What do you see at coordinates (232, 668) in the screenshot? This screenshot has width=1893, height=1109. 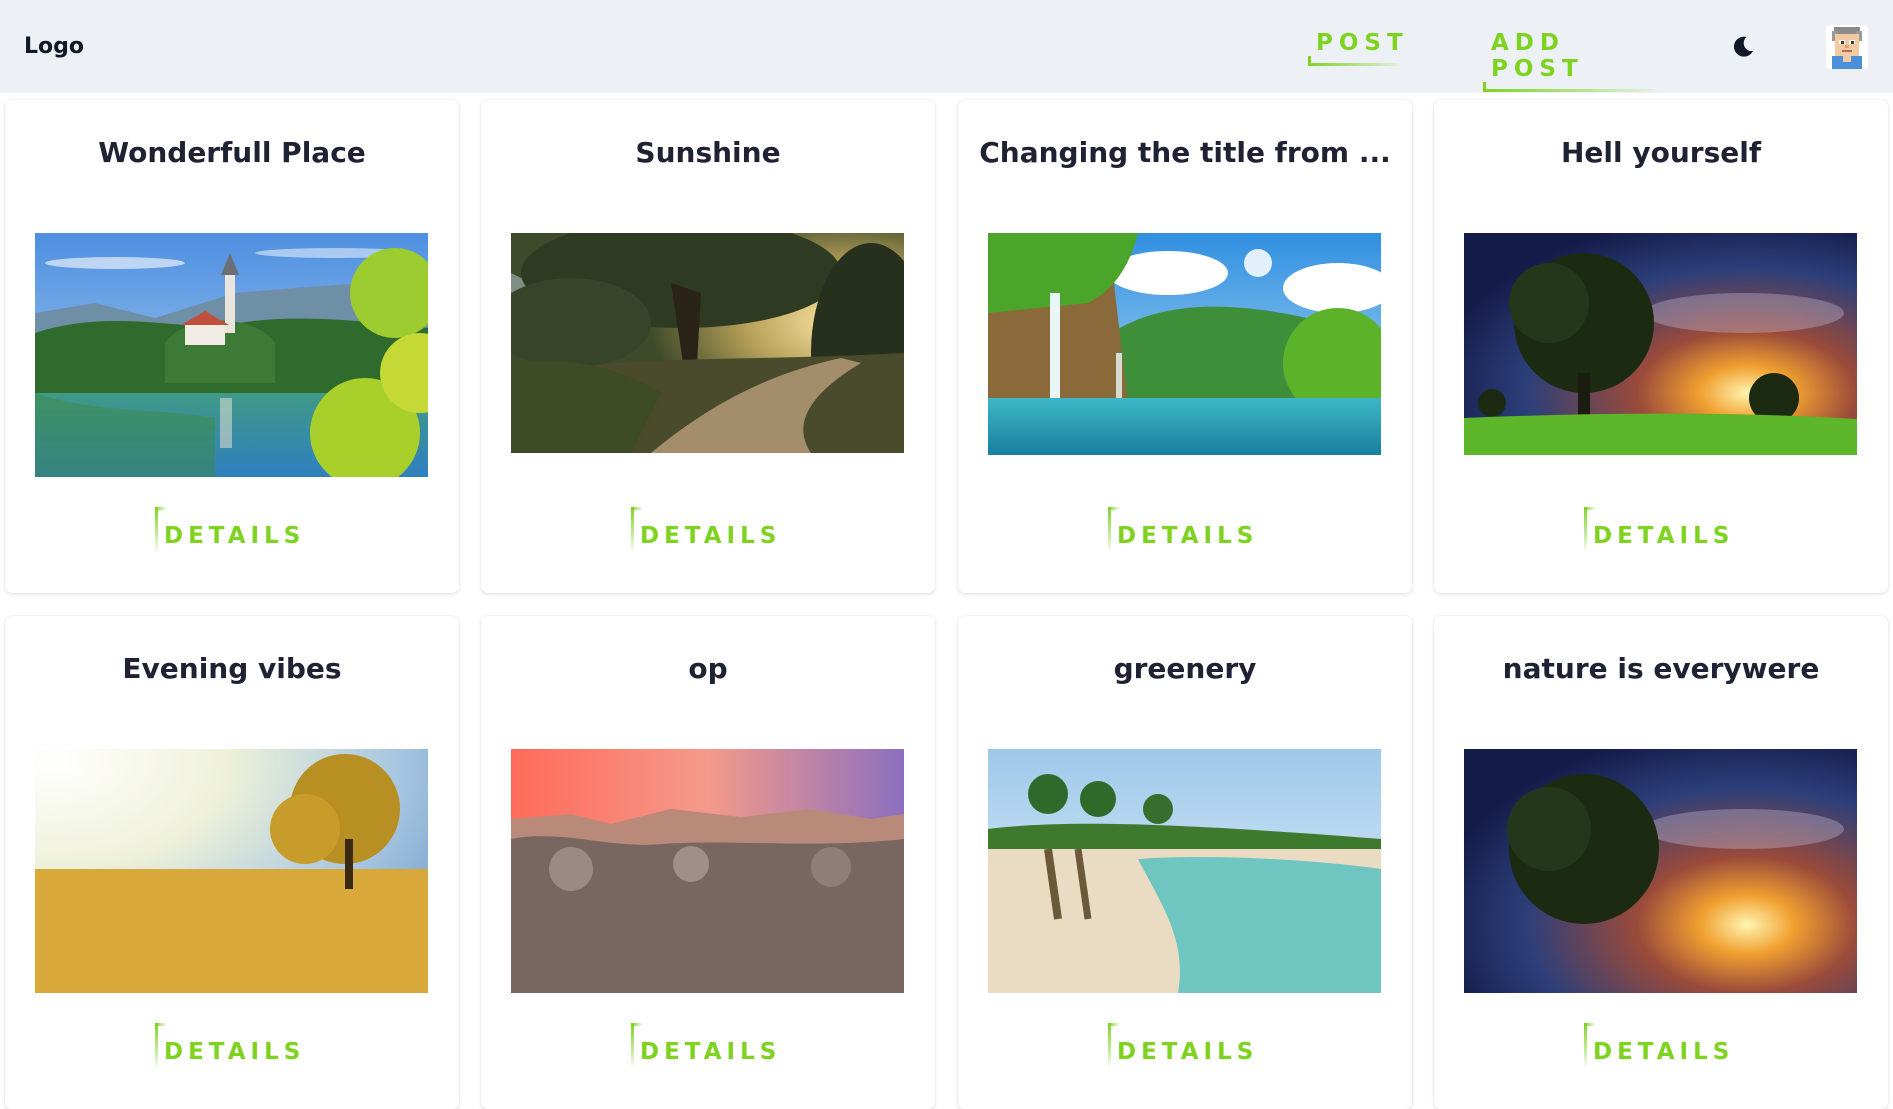 I see `post-title: Evening vibes` at bounding box center [232, 668].